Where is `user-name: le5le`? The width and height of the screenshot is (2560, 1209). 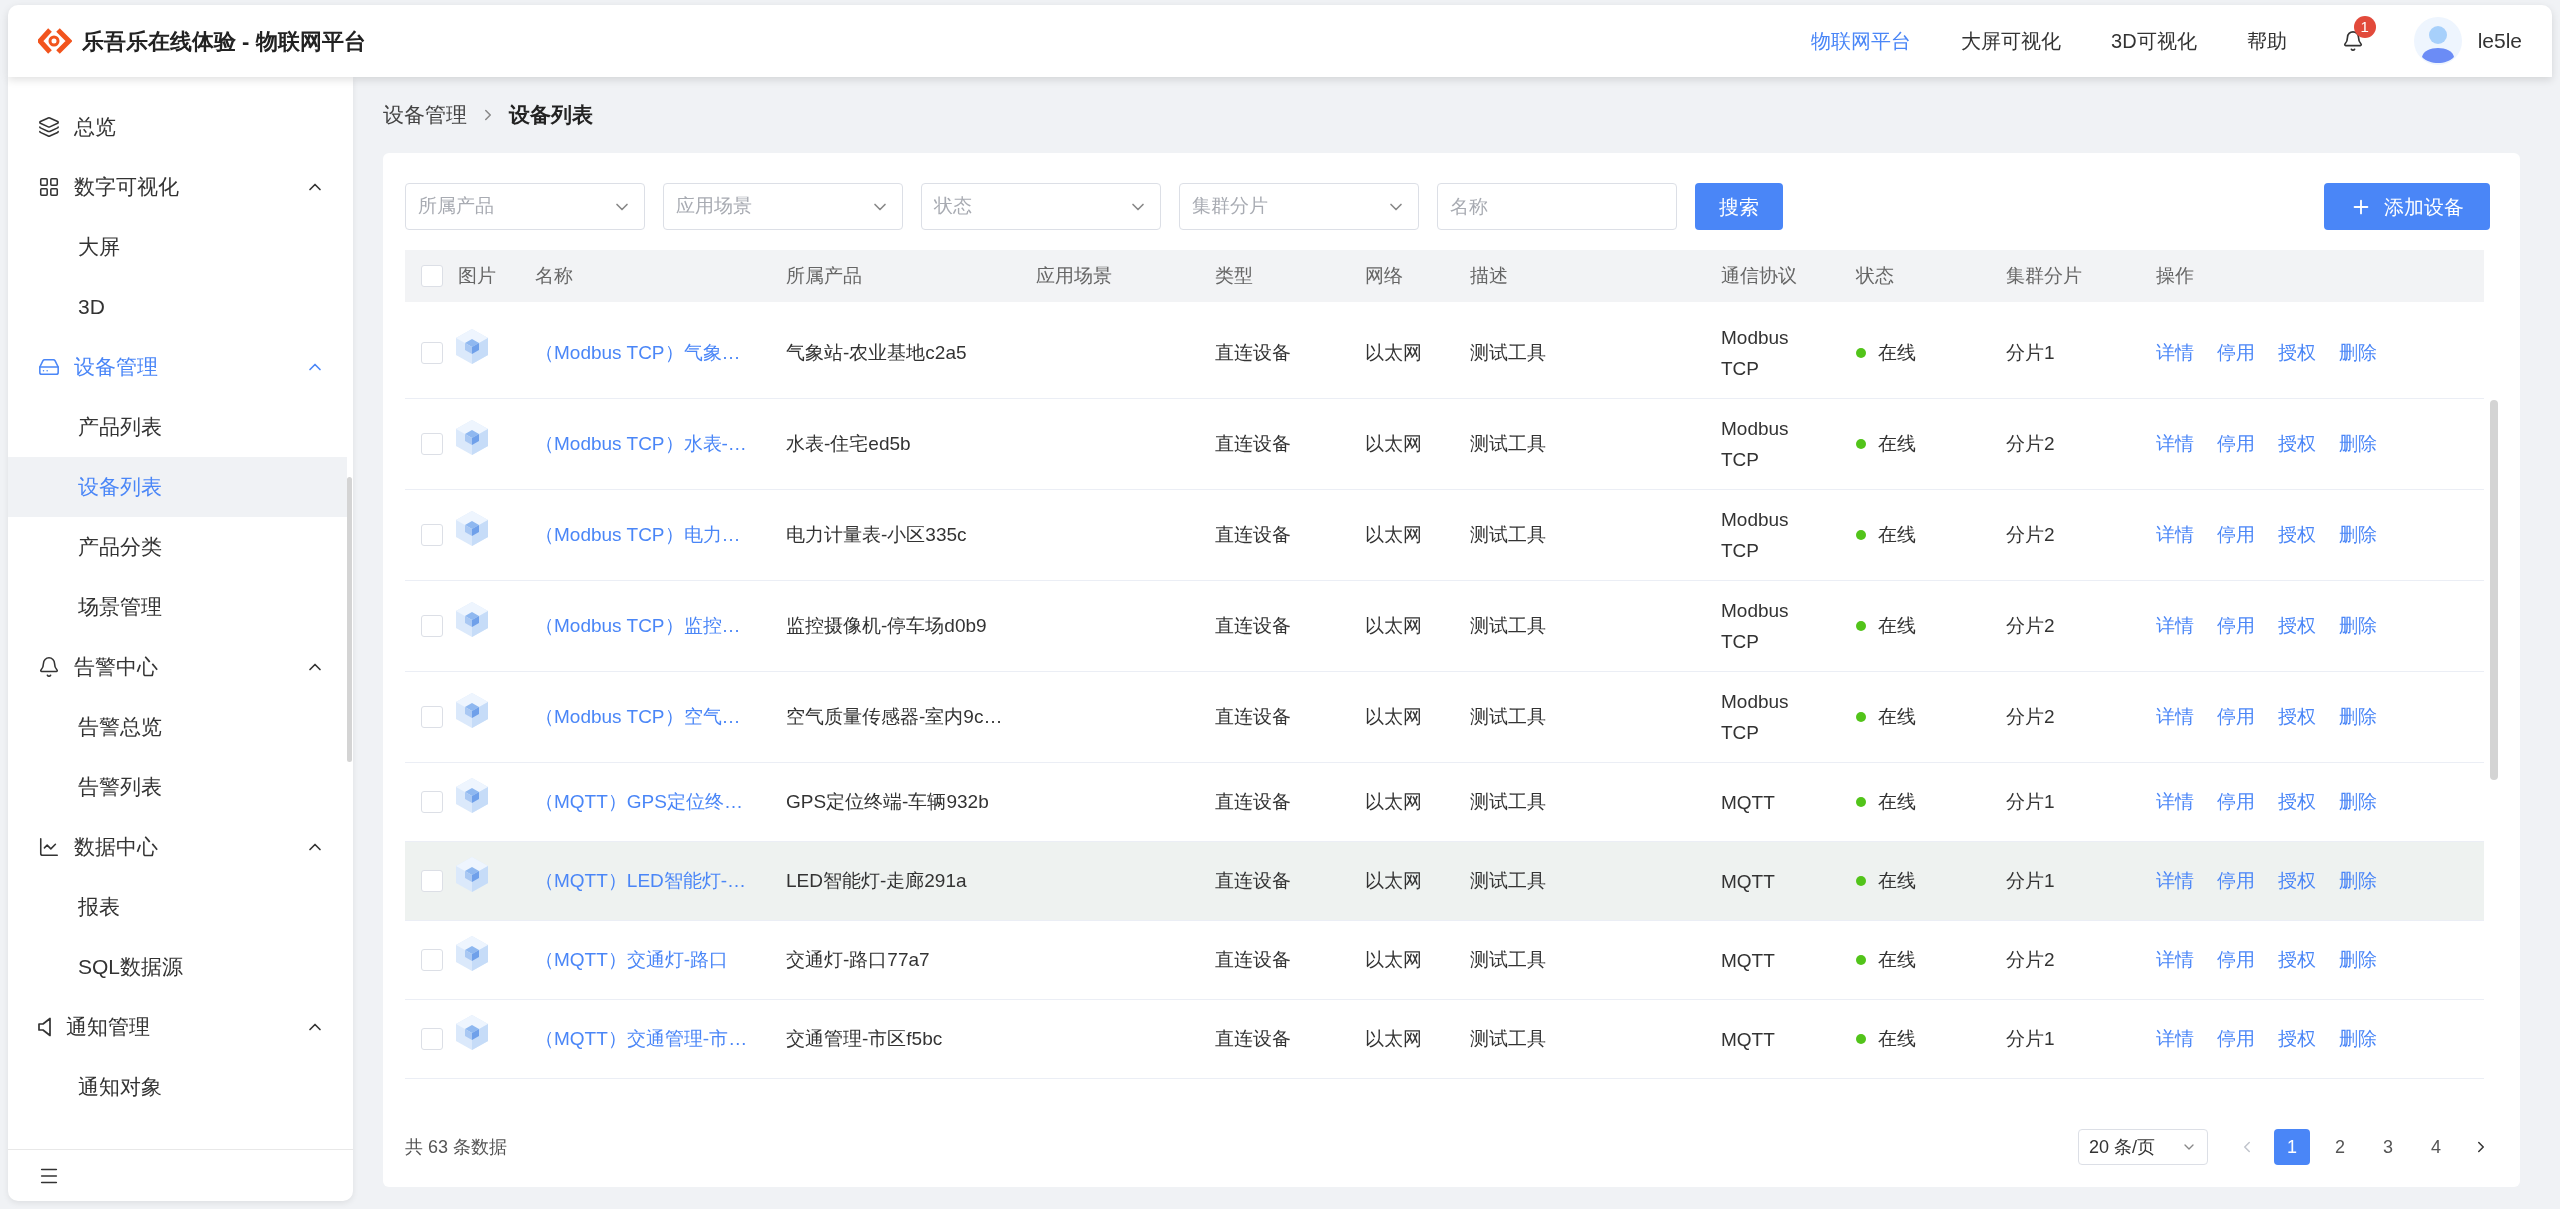 user-name: le5le is located at coordinates (2499, 41).